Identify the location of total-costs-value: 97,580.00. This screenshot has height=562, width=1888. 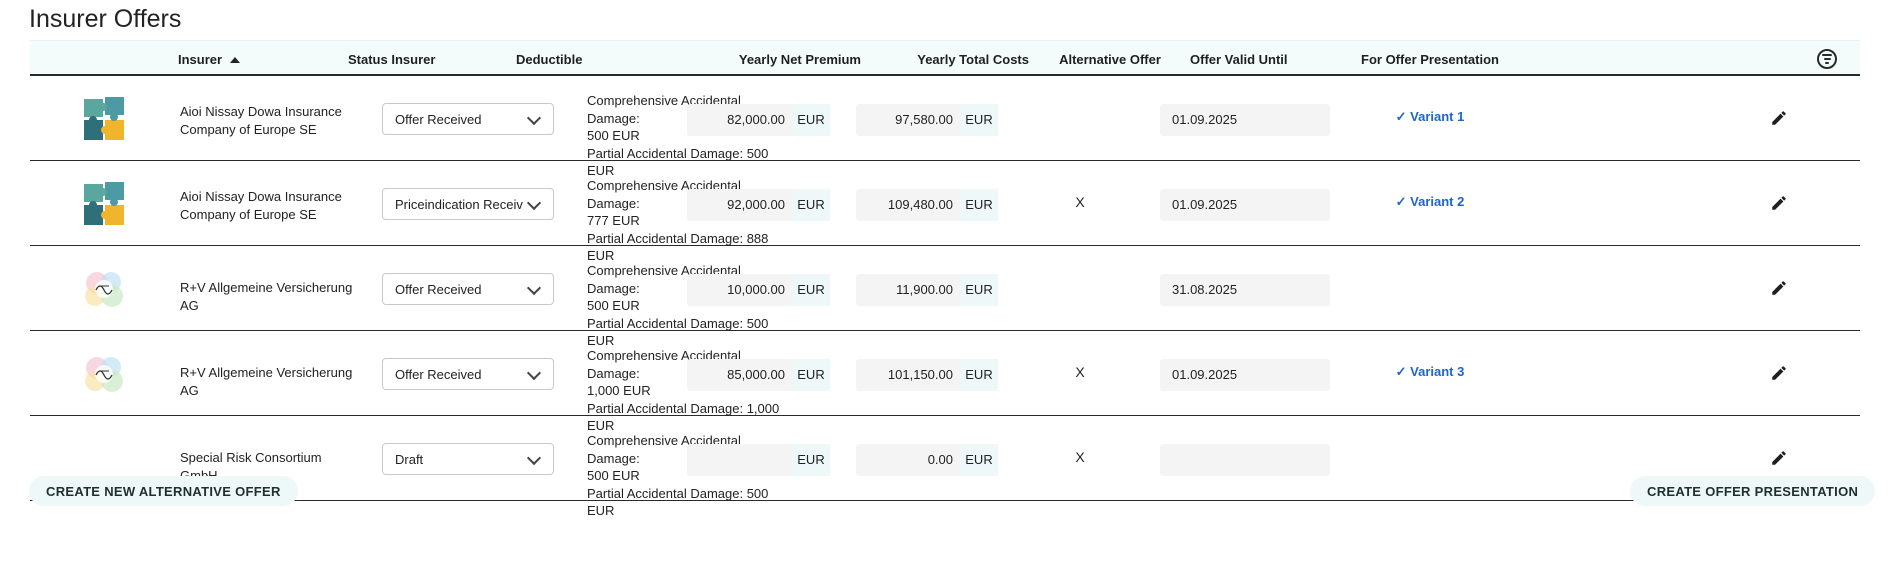
(924, 119).